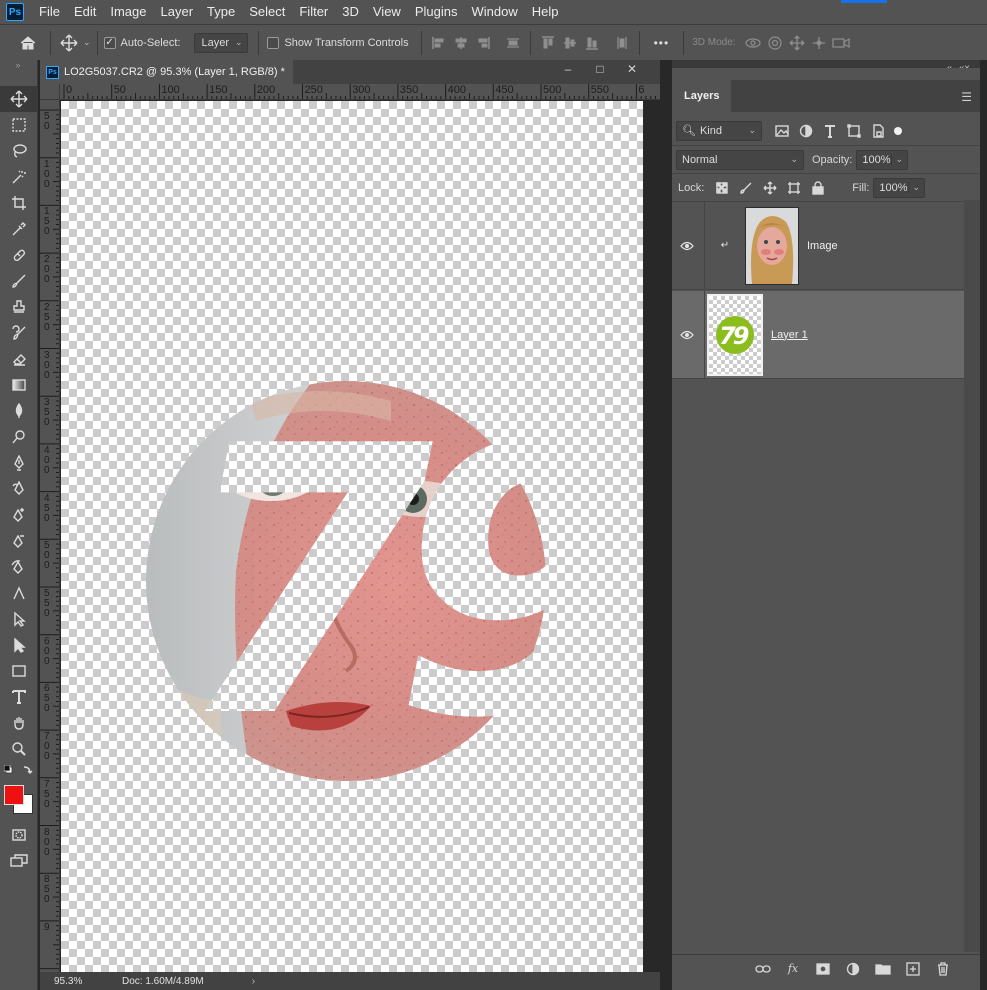 Image resolution: width=987 pixels, height=990 pixels. What do you see at coordinates (797, 43) in the screenshot?
I see `3d-pan-icon` at bounding box center [797, 43].